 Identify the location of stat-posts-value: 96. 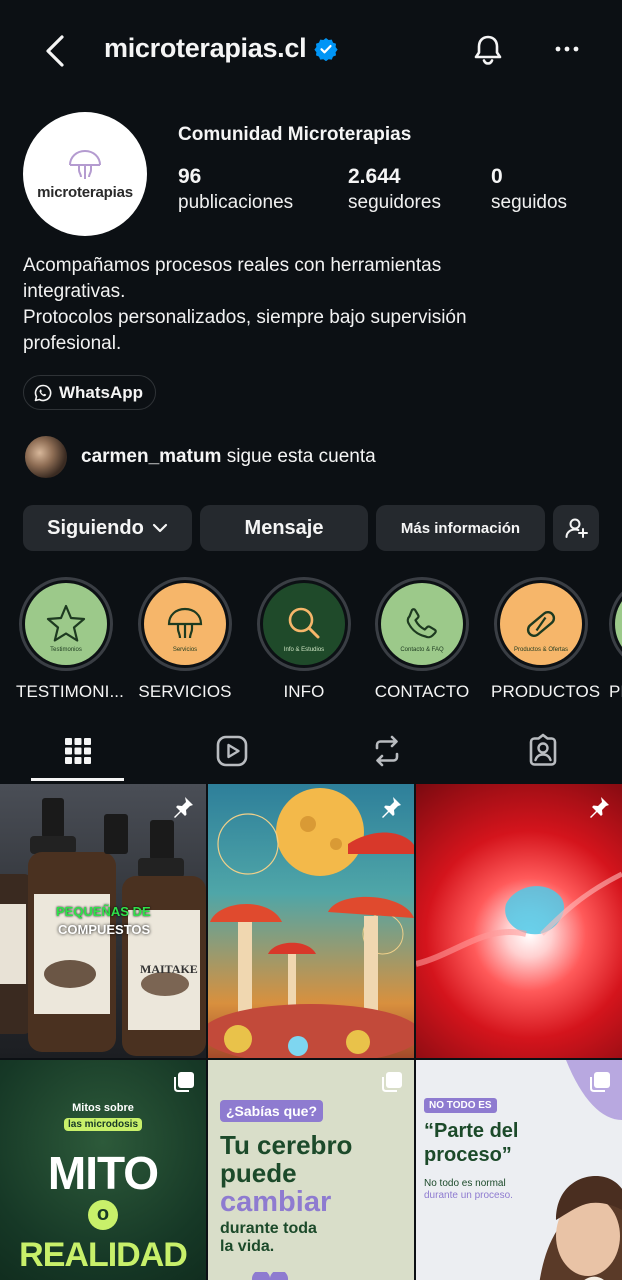
(190, 176).